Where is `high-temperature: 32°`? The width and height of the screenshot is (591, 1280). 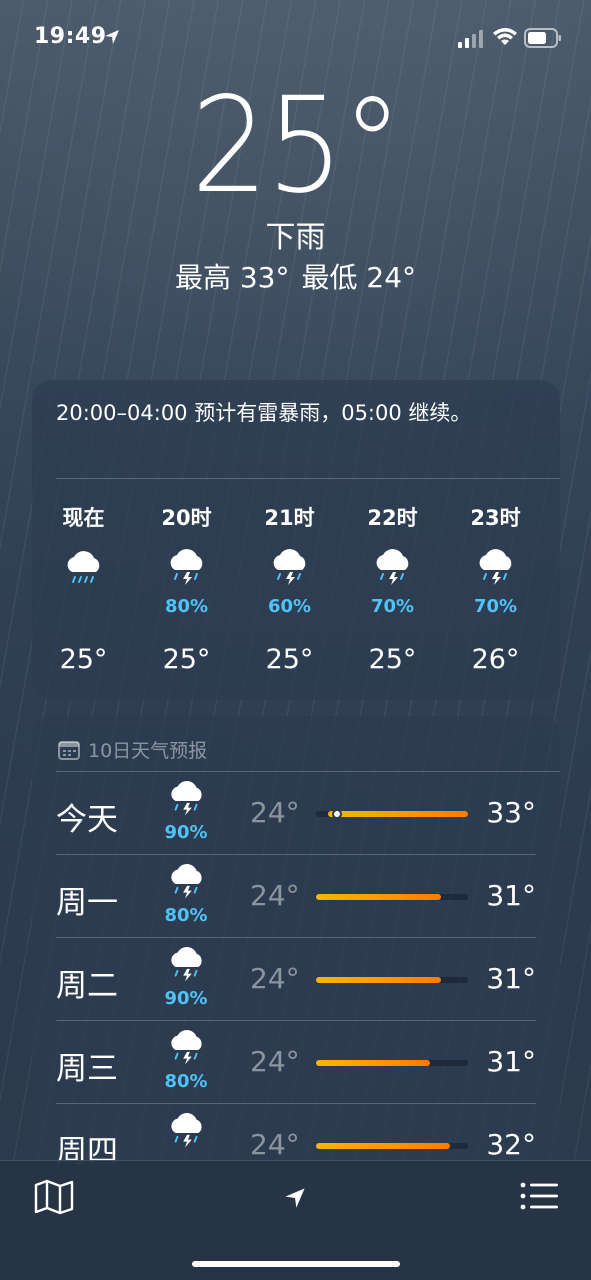 high-temperature: 32° is located at coordinates (511, 1144).